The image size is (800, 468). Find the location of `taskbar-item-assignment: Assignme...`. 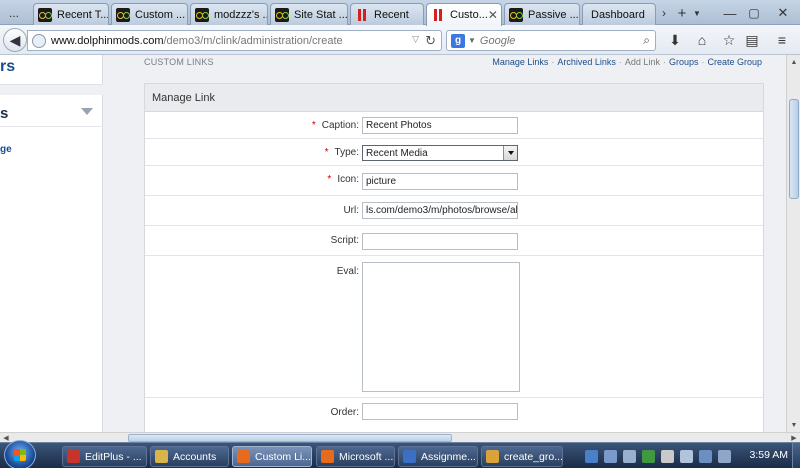

taskbar-item-assignment: Assignme... is located at coordinates (438, 456).